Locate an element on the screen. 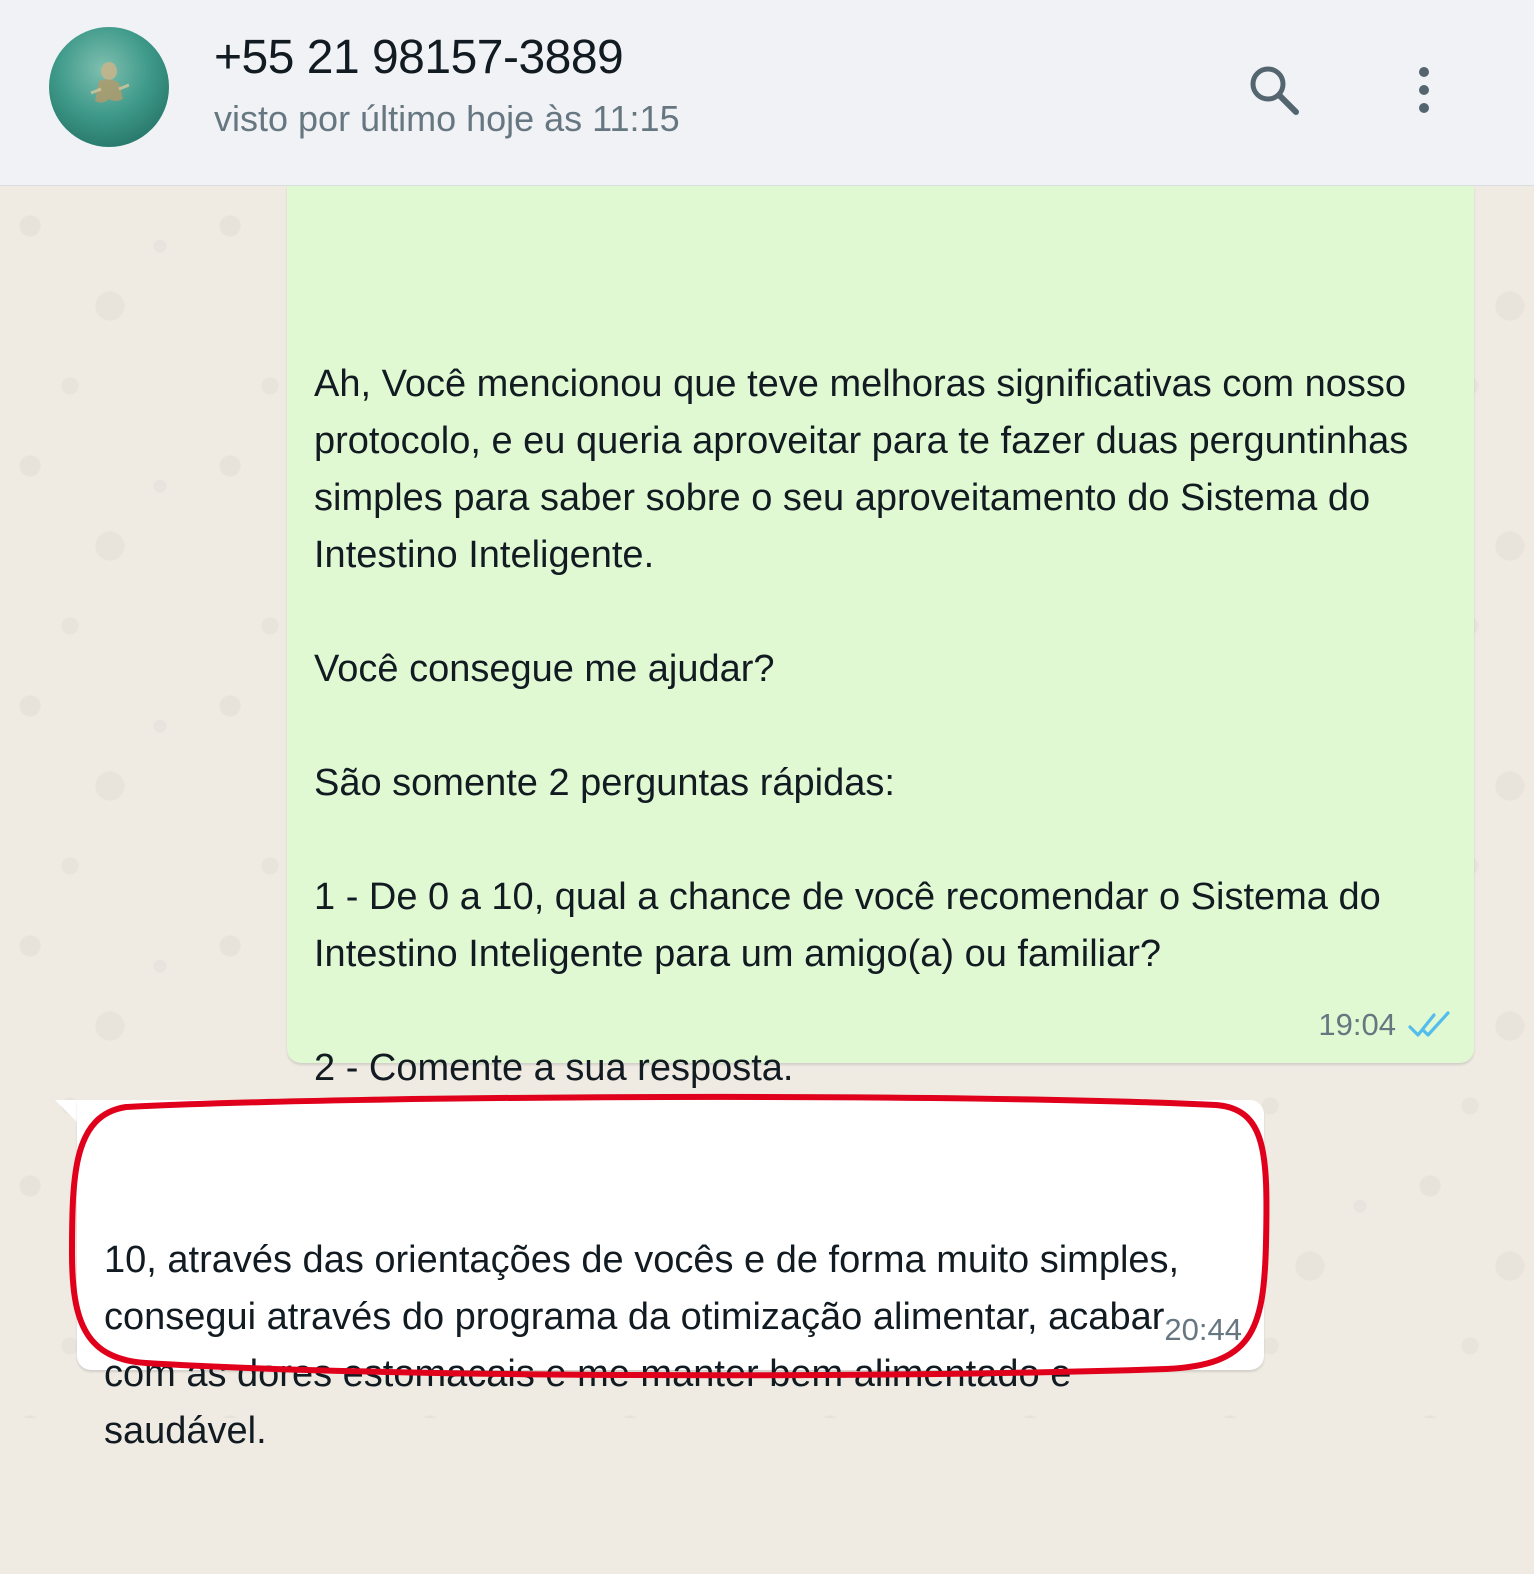  last-seen-status: visto por último hoje às 11:15 is located at coordinates (447, 118).